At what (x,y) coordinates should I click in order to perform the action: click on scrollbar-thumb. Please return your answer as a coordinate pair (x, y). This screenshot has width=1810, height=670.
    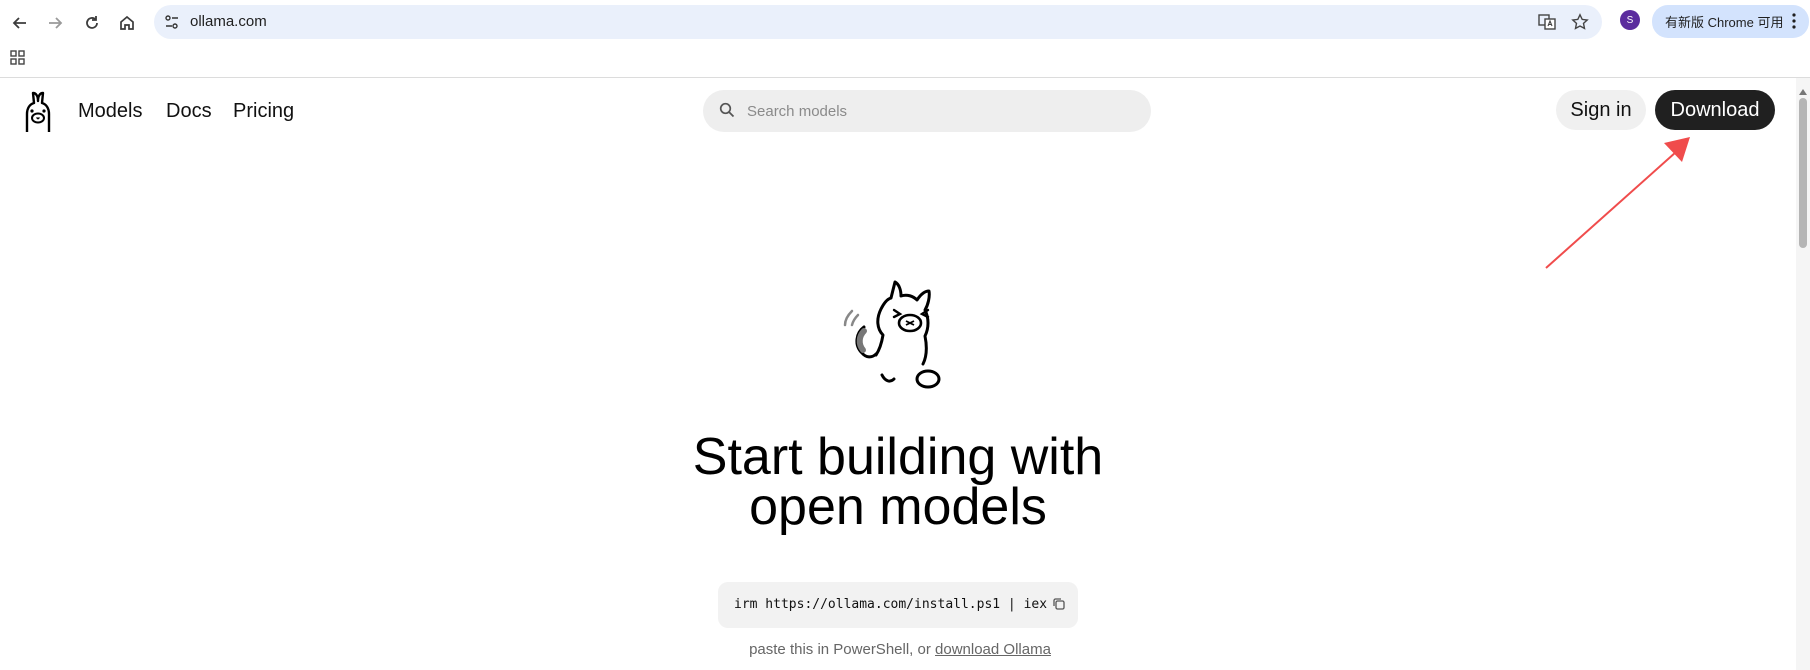
    Looking at the image, I should click on (1803, 173).